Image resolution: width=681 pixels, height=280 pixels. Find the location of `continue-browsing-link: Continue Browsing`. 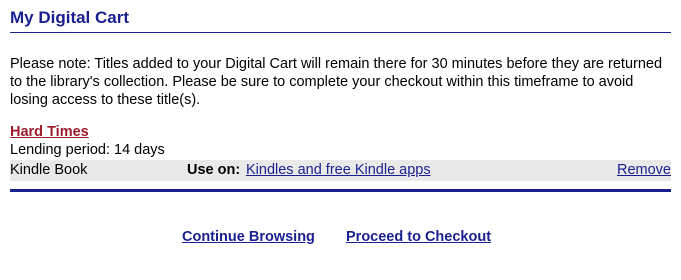

continue-browsing-link: Continue Browsing is located at coordinates (248, 237).